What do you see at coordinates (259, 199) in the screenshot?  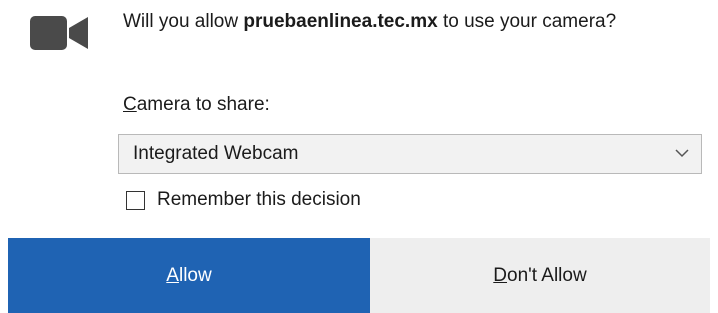 I see `remember-label: Remember this decision` at bounding box center [259, 199].